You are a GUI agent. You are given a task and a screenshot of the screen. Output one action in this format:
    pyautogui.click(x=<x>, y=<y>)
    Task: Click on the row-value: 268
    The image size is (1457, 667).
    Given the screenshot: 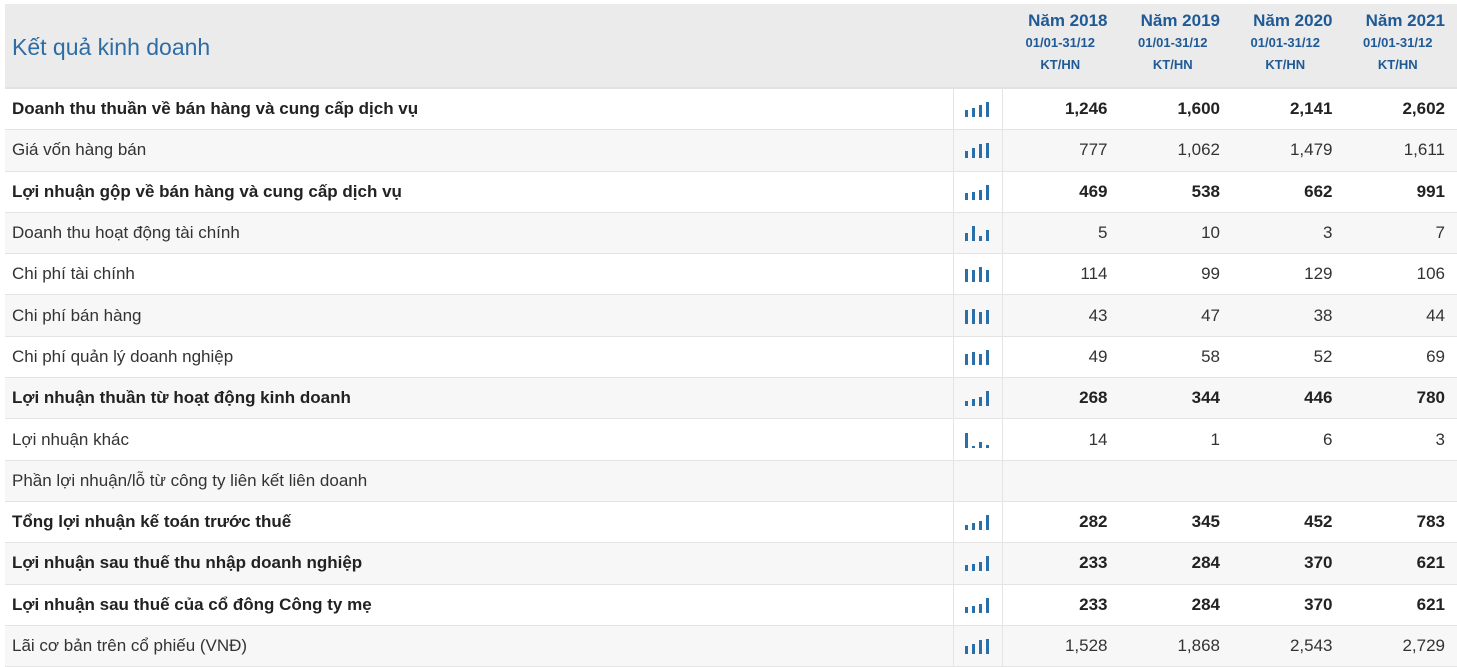 What is the action you would take?
    pyautogui.click(x=1093, y=398)
    